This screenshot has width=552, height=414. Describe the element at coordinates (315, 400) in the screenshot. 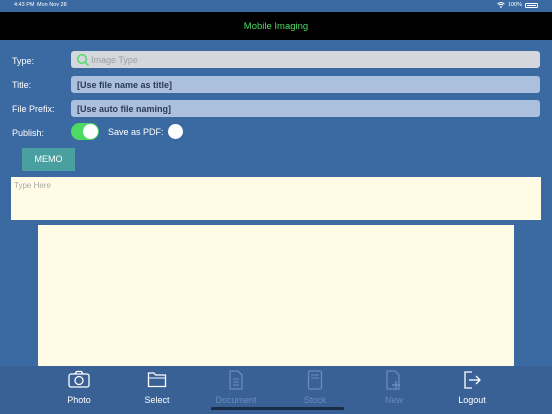

I see `tab-stock-label: Stock` at that location.